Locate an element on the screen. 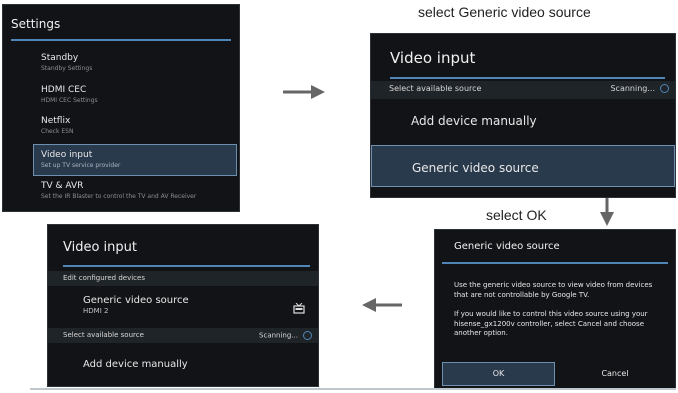 The width and height of the screenshot is (678, 393). device-name: Generic video source is located at coordinates (136, 300).